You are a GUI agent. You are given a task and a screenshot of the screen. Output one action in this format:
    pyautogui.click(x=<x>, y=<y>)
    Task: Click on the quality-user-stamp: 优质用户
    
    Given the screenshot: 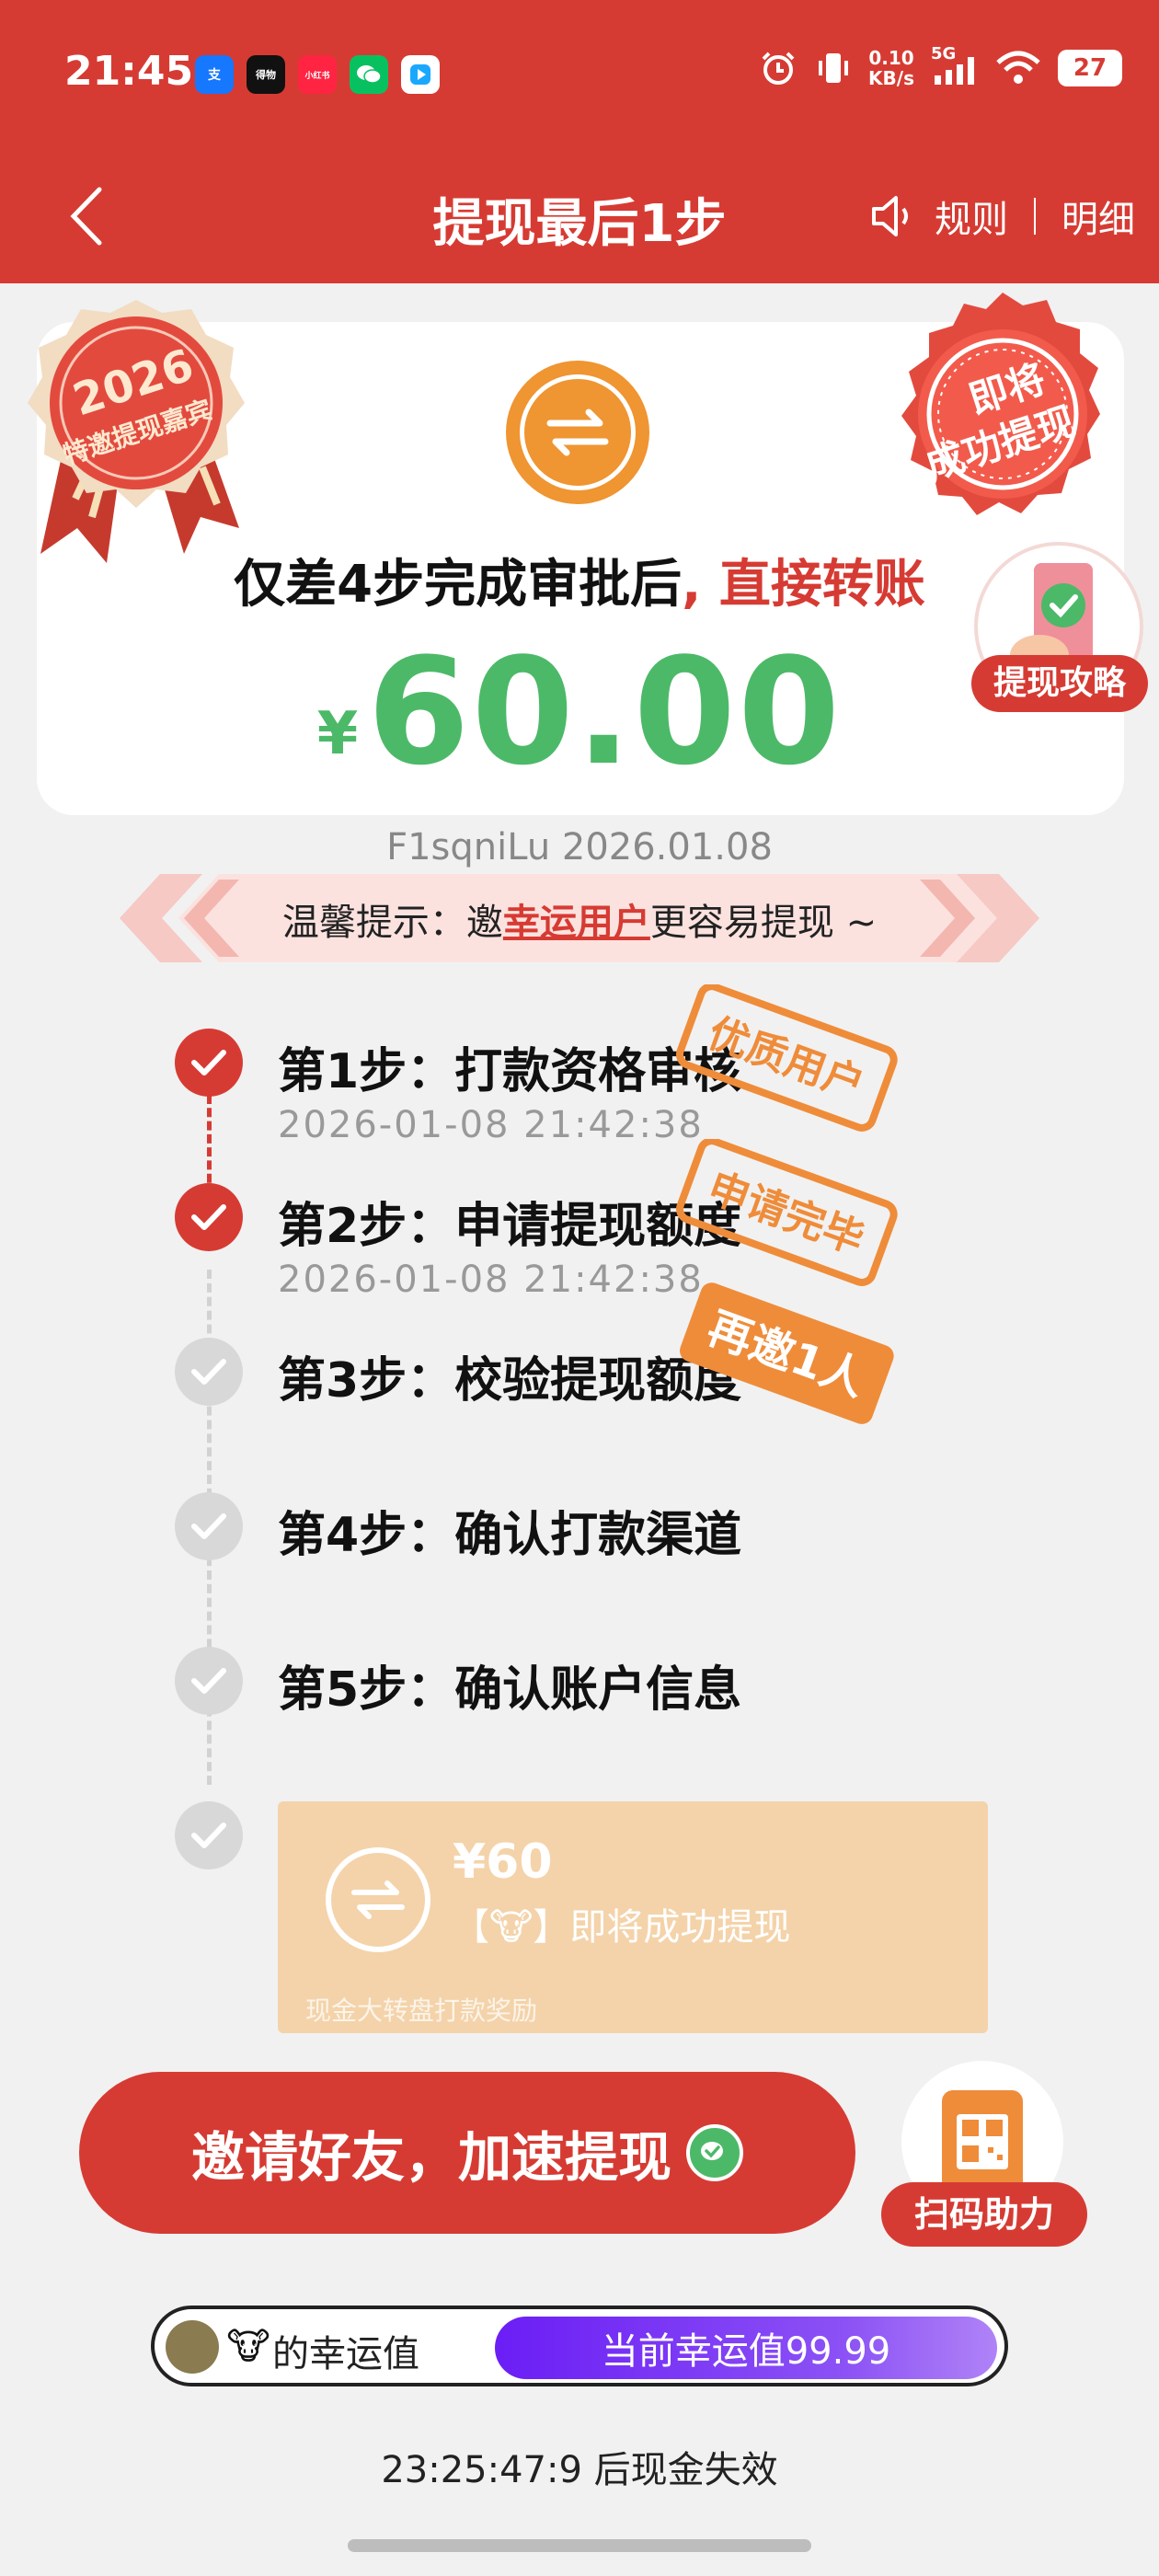 What is the action you would take?
    pyautogui.click(x=787, y=1058)
    